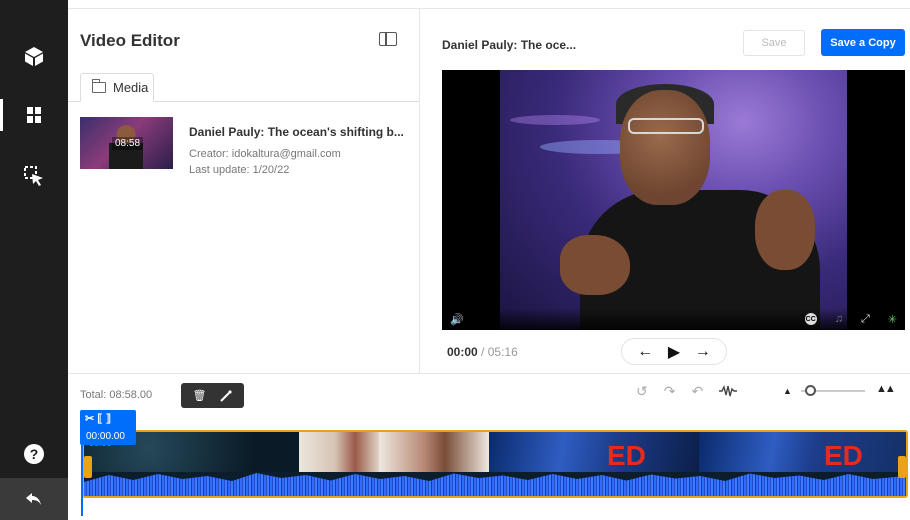 The image size is (910, 520). What do you see at coordinates (82, 478) in the screenshot?
I see `playhead-line` at bounding box center [82, 478].